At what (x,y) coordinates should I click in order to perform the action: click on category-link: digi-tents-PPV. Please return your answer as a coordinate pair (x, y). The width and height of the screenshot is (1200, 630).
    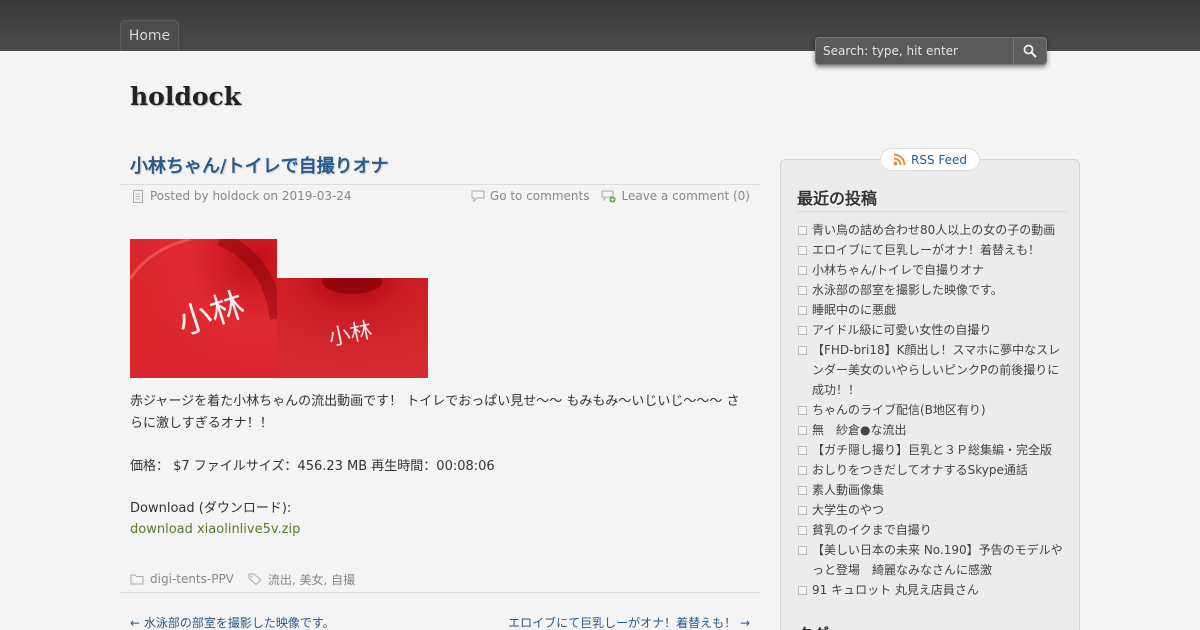
    Looking at the image, I should click on (192, 579).